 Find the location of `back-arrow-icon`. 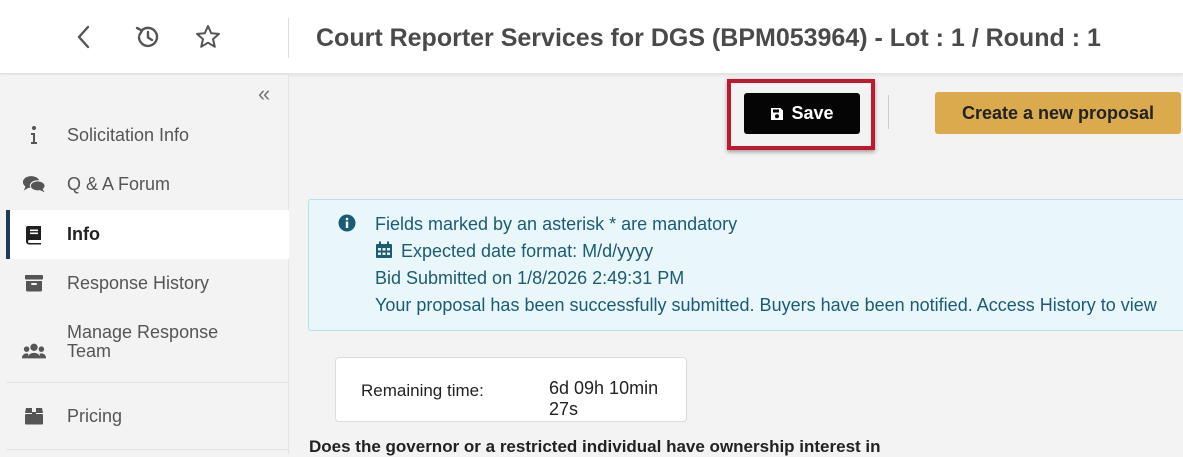

back-arrow-icon is located at coordinates (83, 37).